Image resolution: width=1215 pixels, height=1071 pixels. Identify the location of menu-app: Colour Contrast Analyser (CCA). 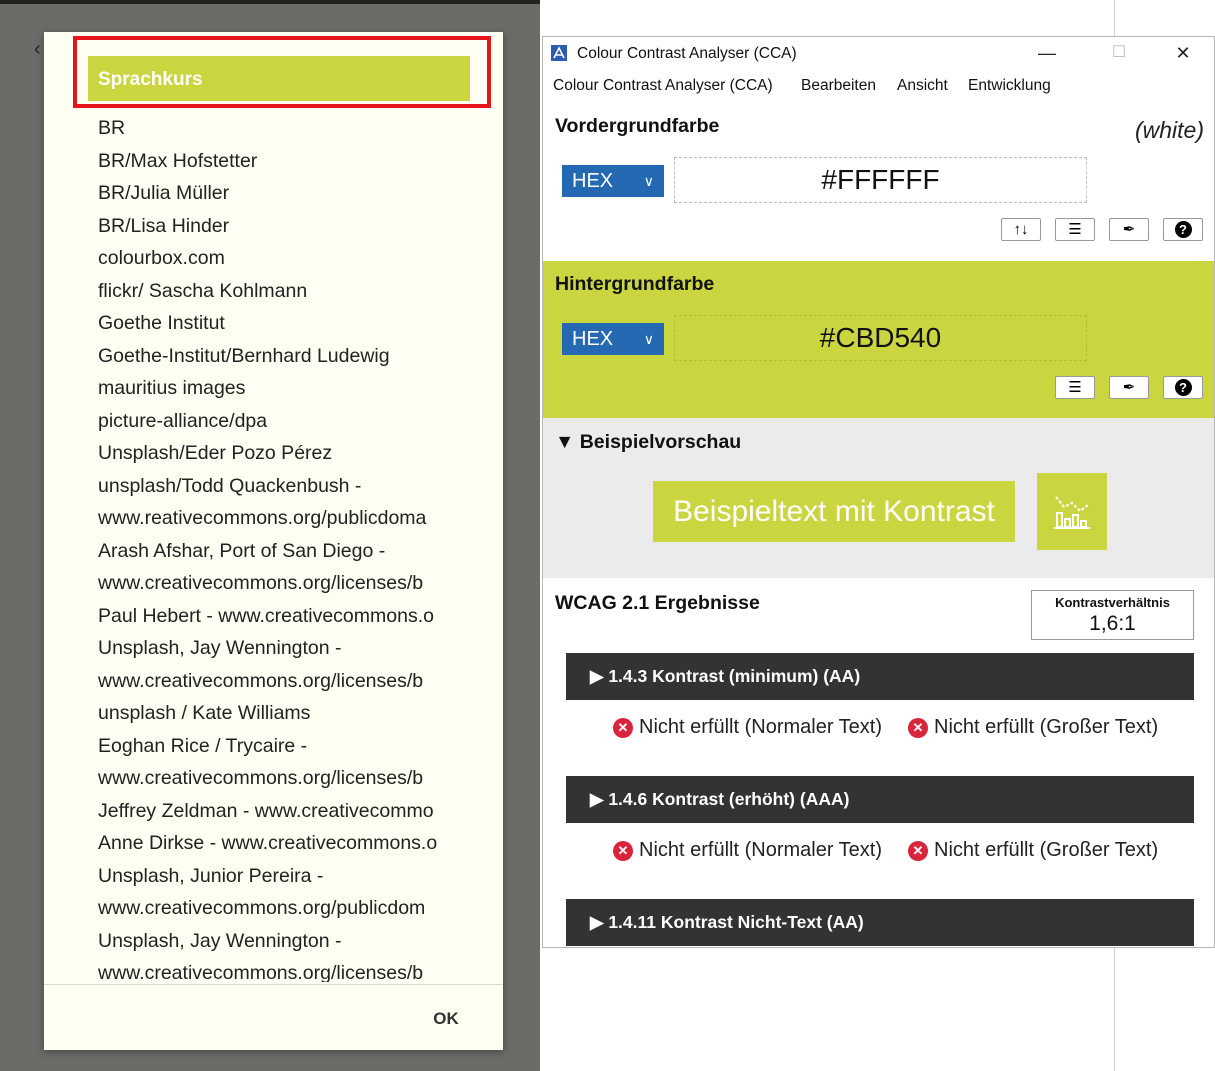
(663, 86).